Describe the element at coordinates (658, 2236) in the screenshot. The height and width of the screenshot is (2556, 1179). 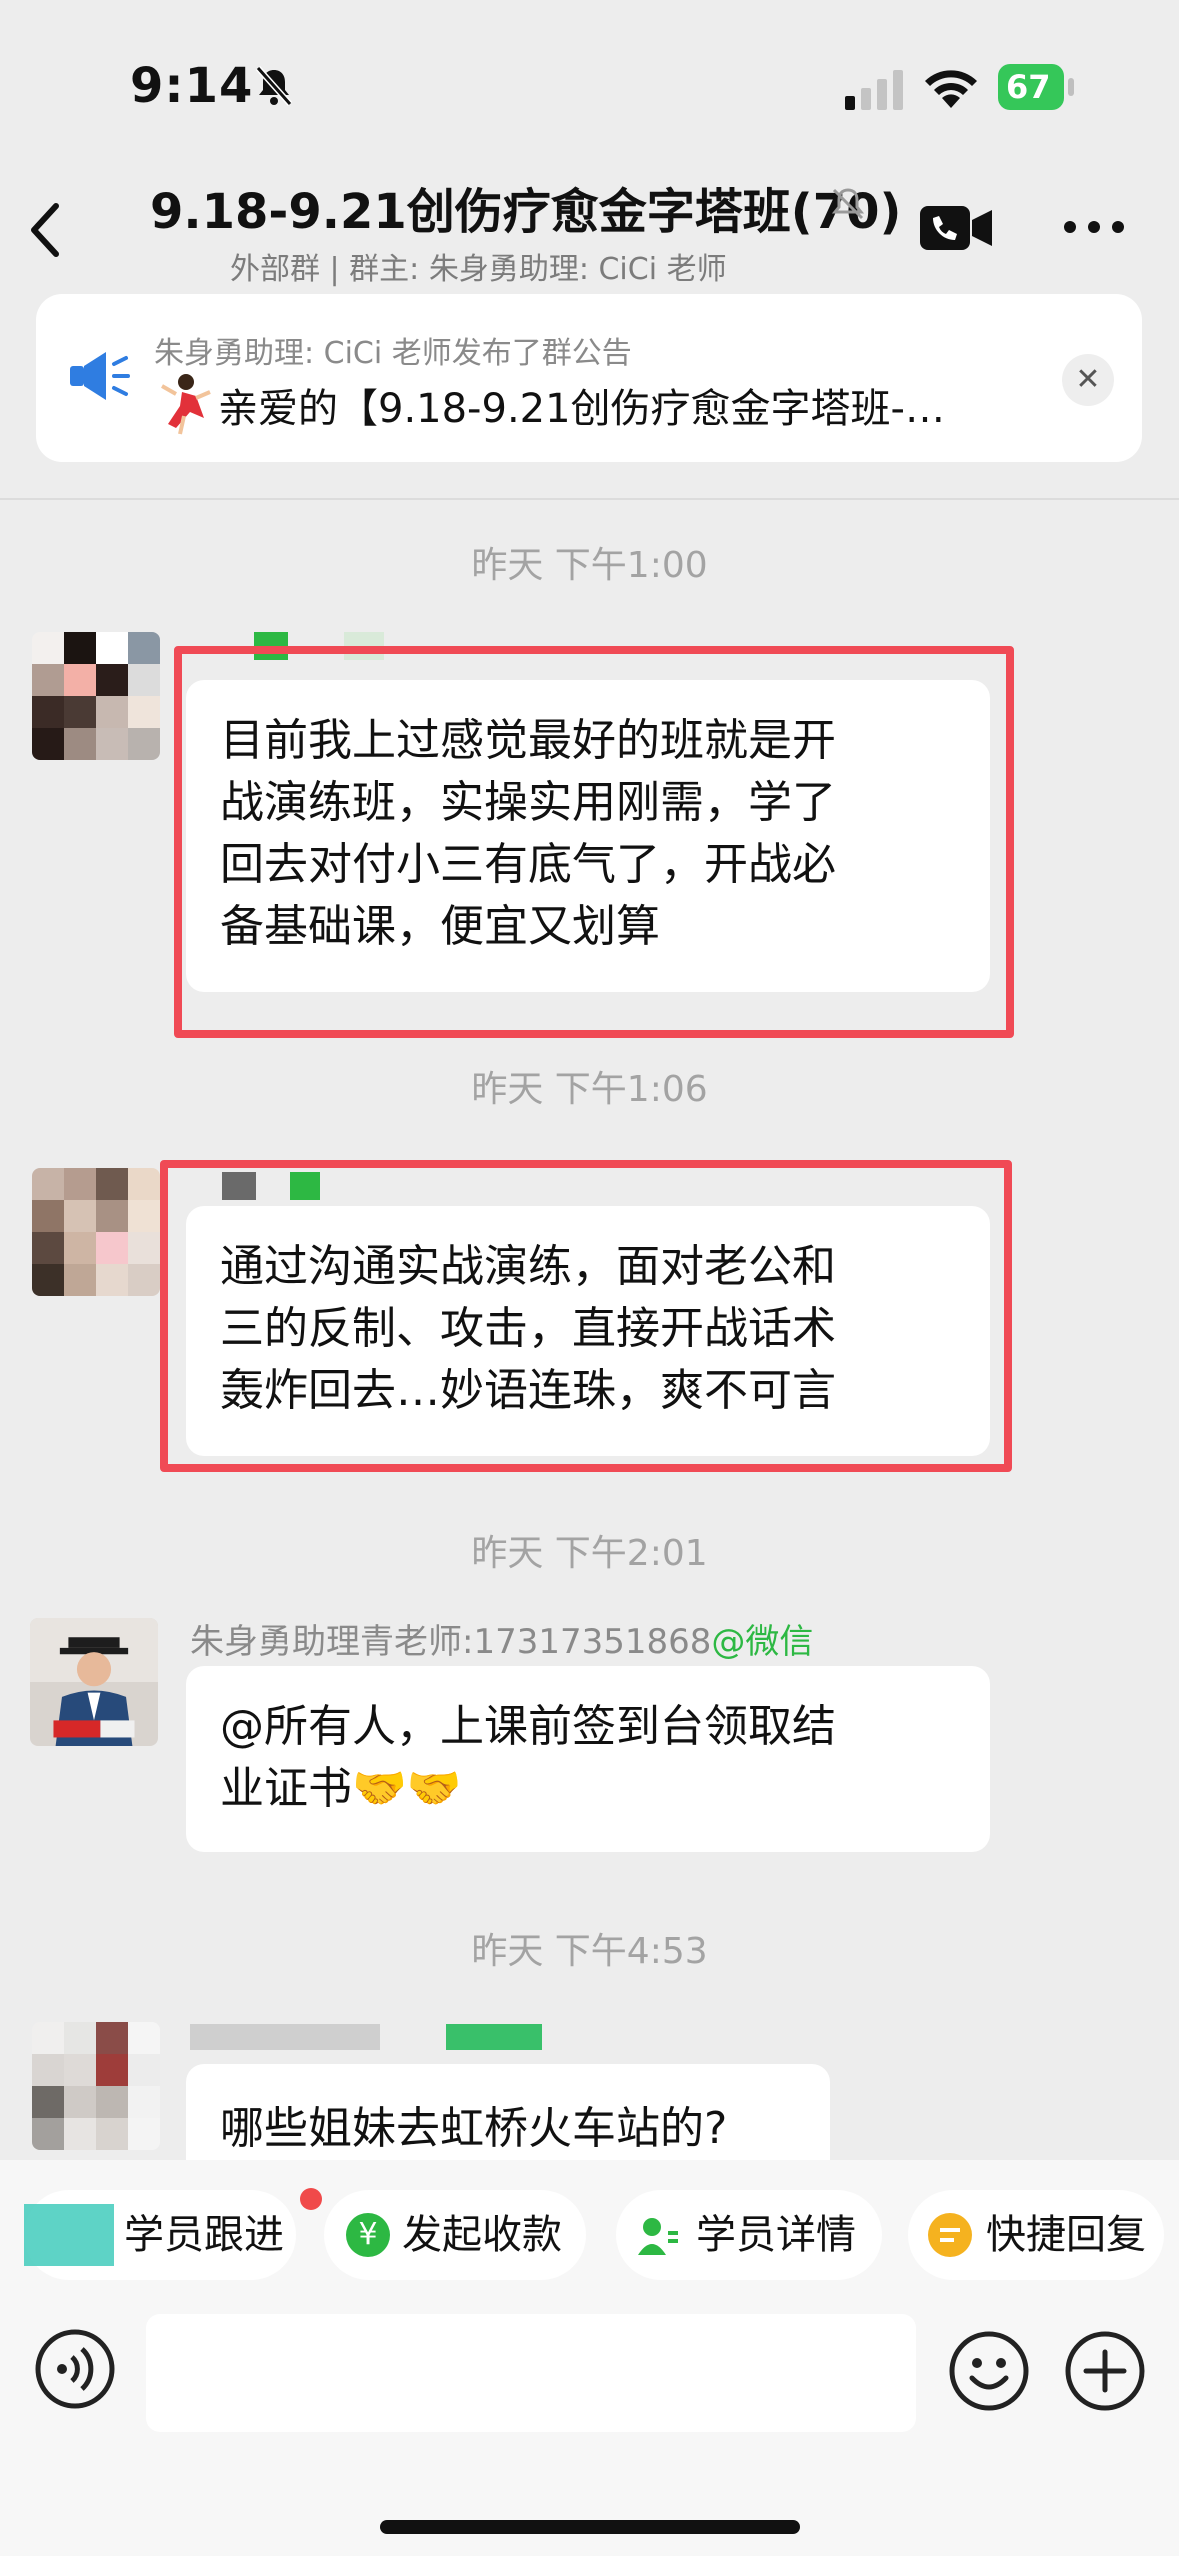
I see `user-icon` at that location.